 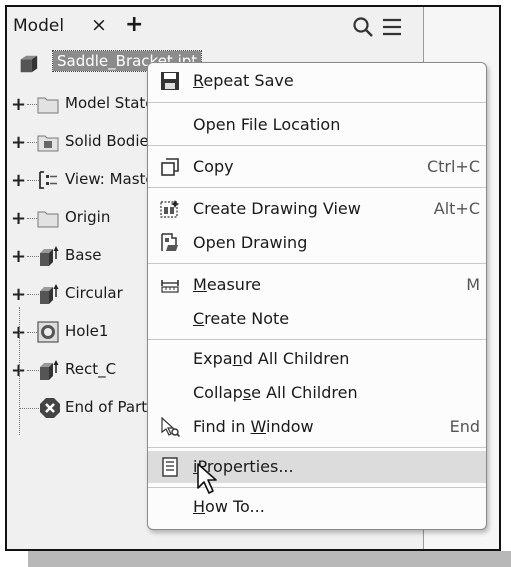 I want to click on open-drawing-icon, so click(x=169, y=242).